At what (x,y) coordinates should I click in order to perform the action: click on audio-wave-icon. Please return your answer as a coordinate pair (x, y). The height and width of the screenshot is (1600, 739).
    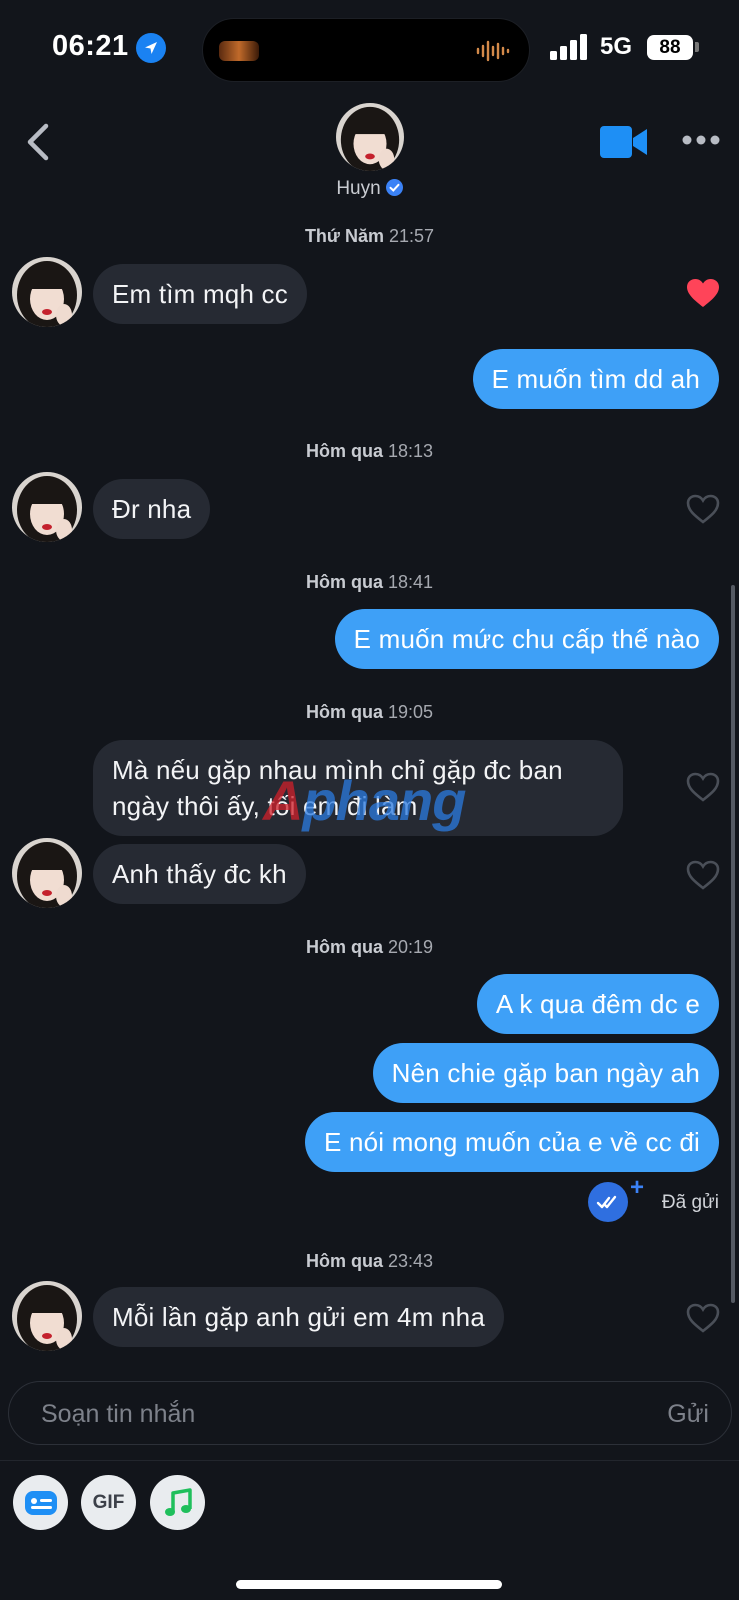
    Looking at the image, I should click on (493, 51).